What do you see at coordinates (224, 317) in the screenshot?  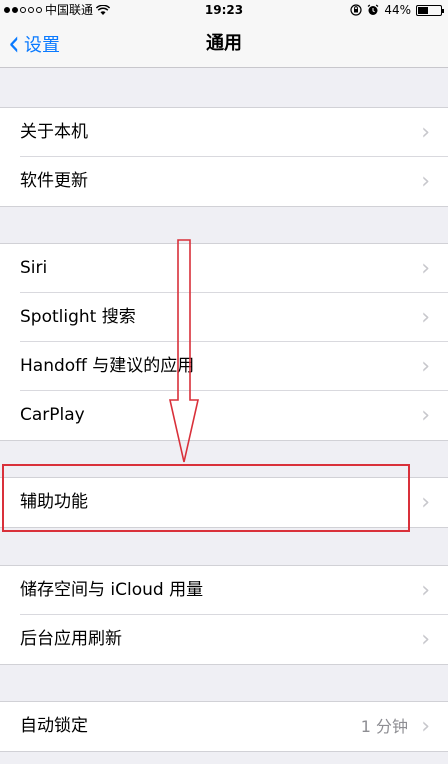 I see `settings-cell-spotlight: Spotlight 搜索 ›` at bounding box center [224, 317].